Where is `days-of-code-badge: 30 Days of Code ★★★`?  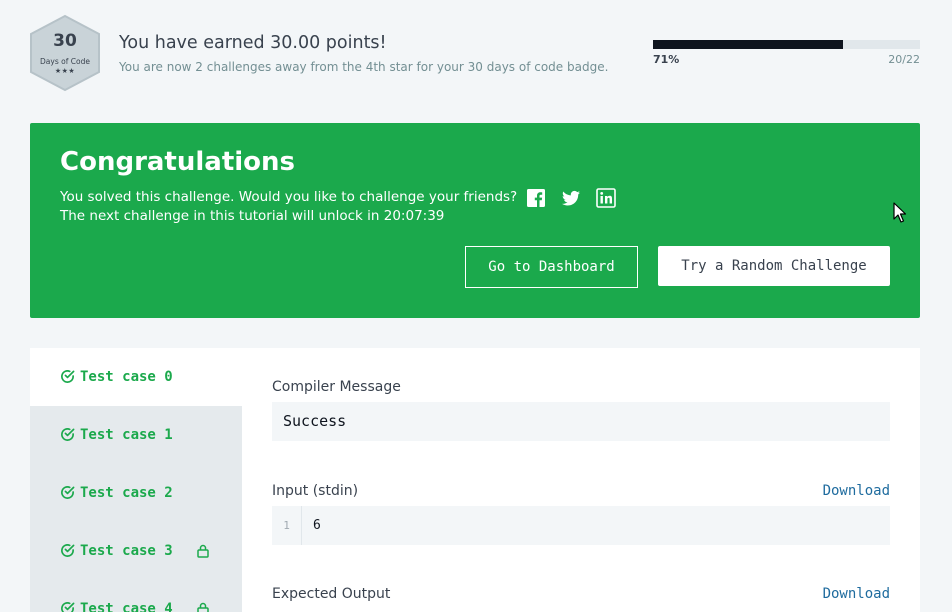 days-of-code-badge: 30 Days of Code ★★★ is located at coordinates (65, 53).